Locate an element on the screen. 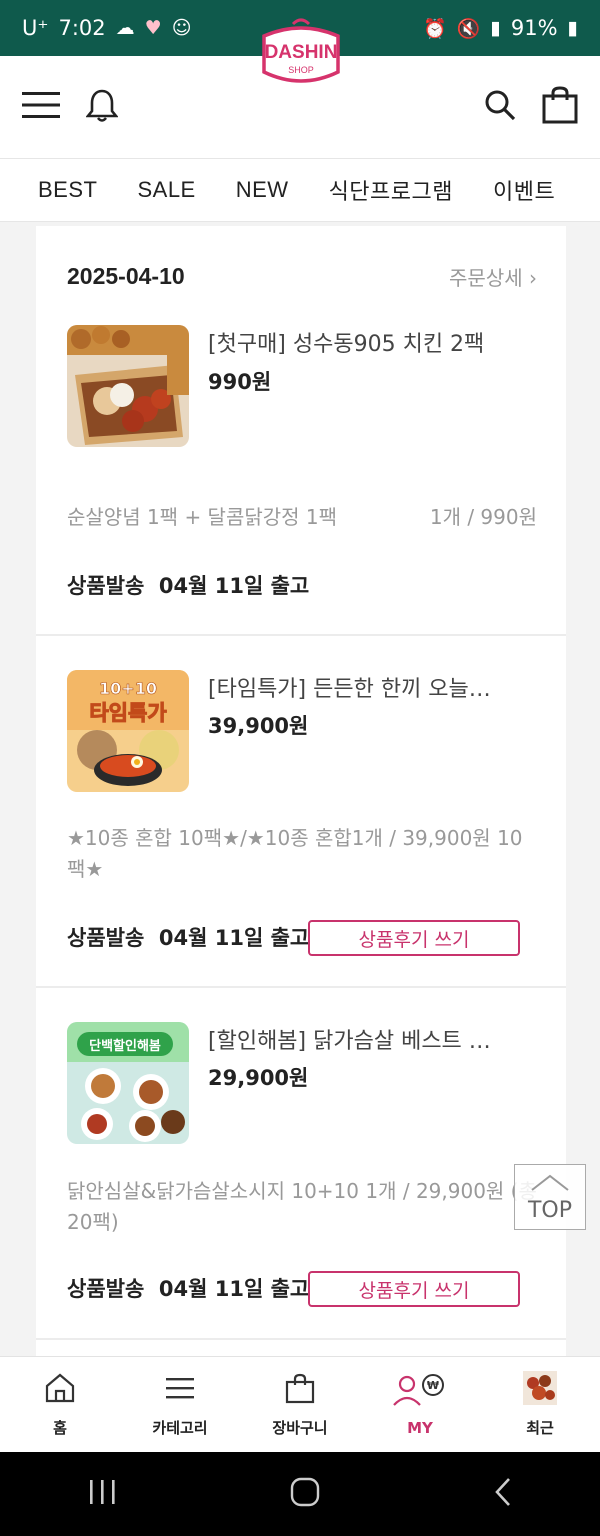 Image resolution: width=600 pixels, height=1536 pixels. badge-main-text: 타임특가 is located at coordinates (128, 713).